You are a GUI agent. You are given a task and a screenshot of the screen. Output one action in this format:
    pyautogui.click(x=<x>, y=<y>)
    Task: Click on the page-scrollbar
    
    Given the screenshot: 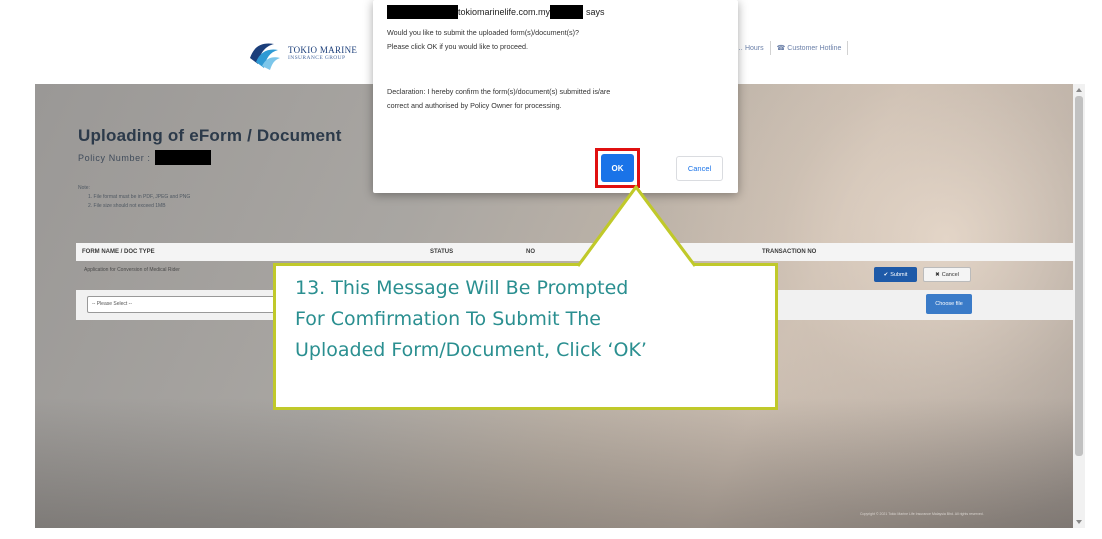 What is the action you would take?
    pyautogui.click(x=1079, y=306)
    